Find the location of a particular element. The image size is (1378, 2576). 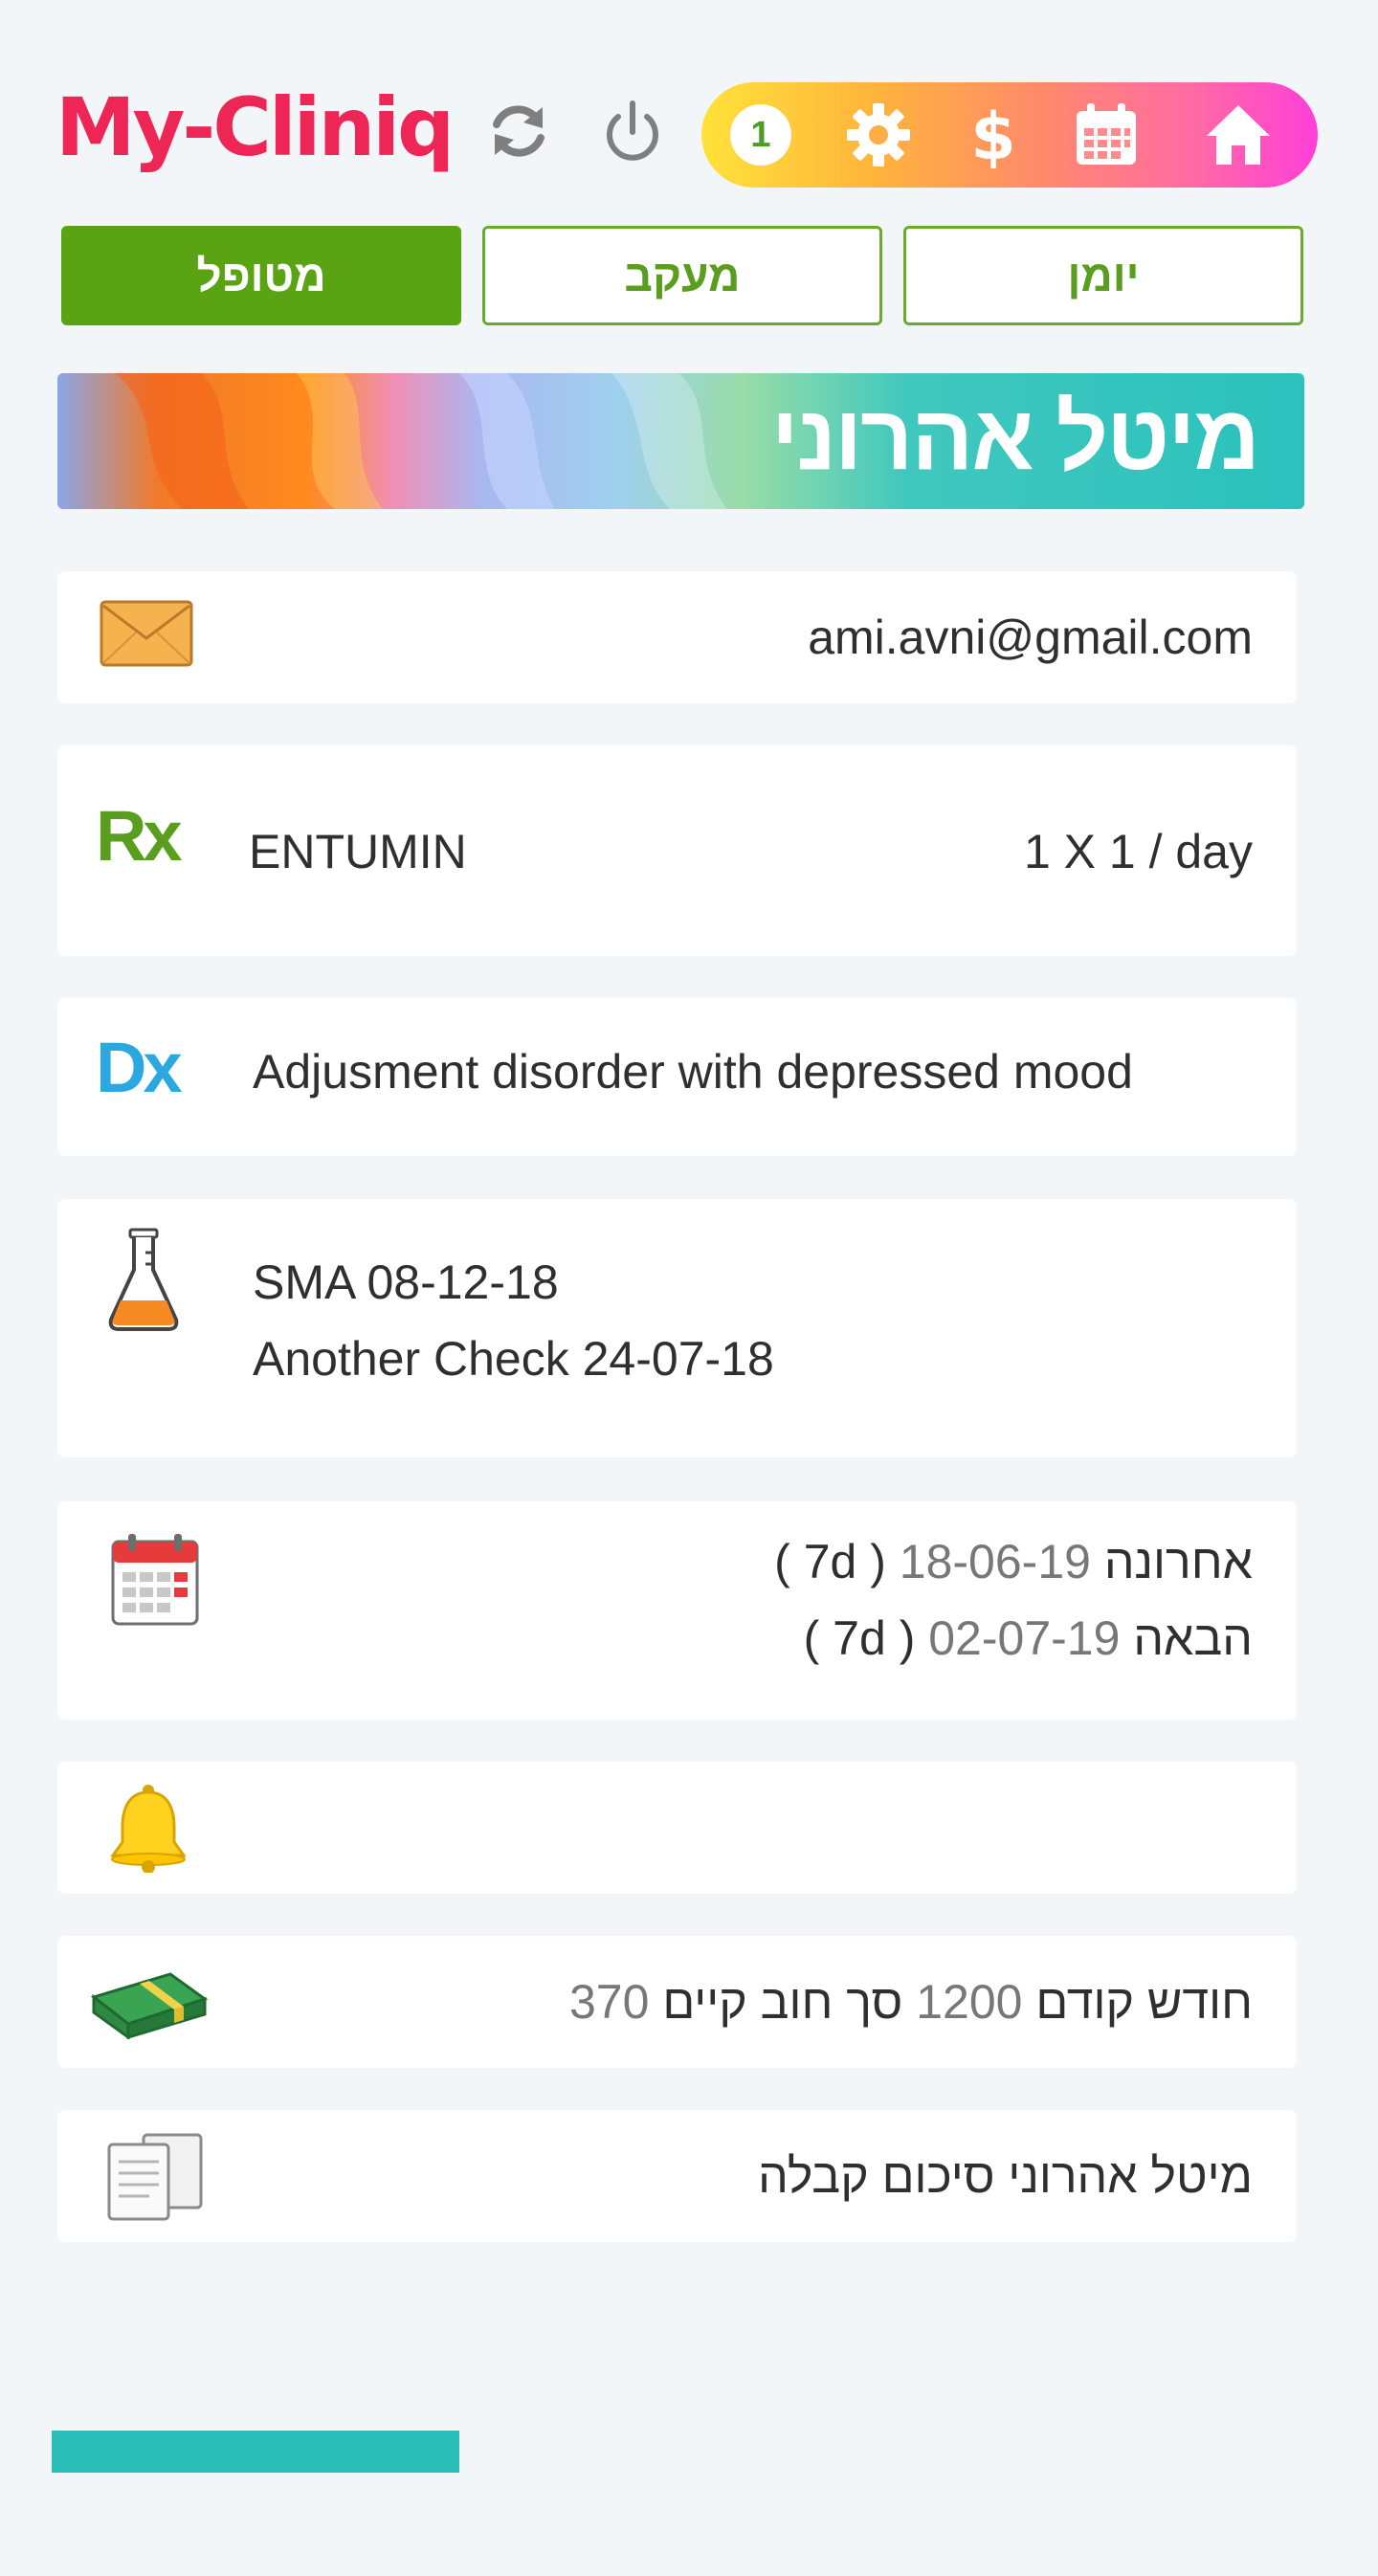

patient-email: ami.avni@gmail.com is located at coordinates (1031, 637).